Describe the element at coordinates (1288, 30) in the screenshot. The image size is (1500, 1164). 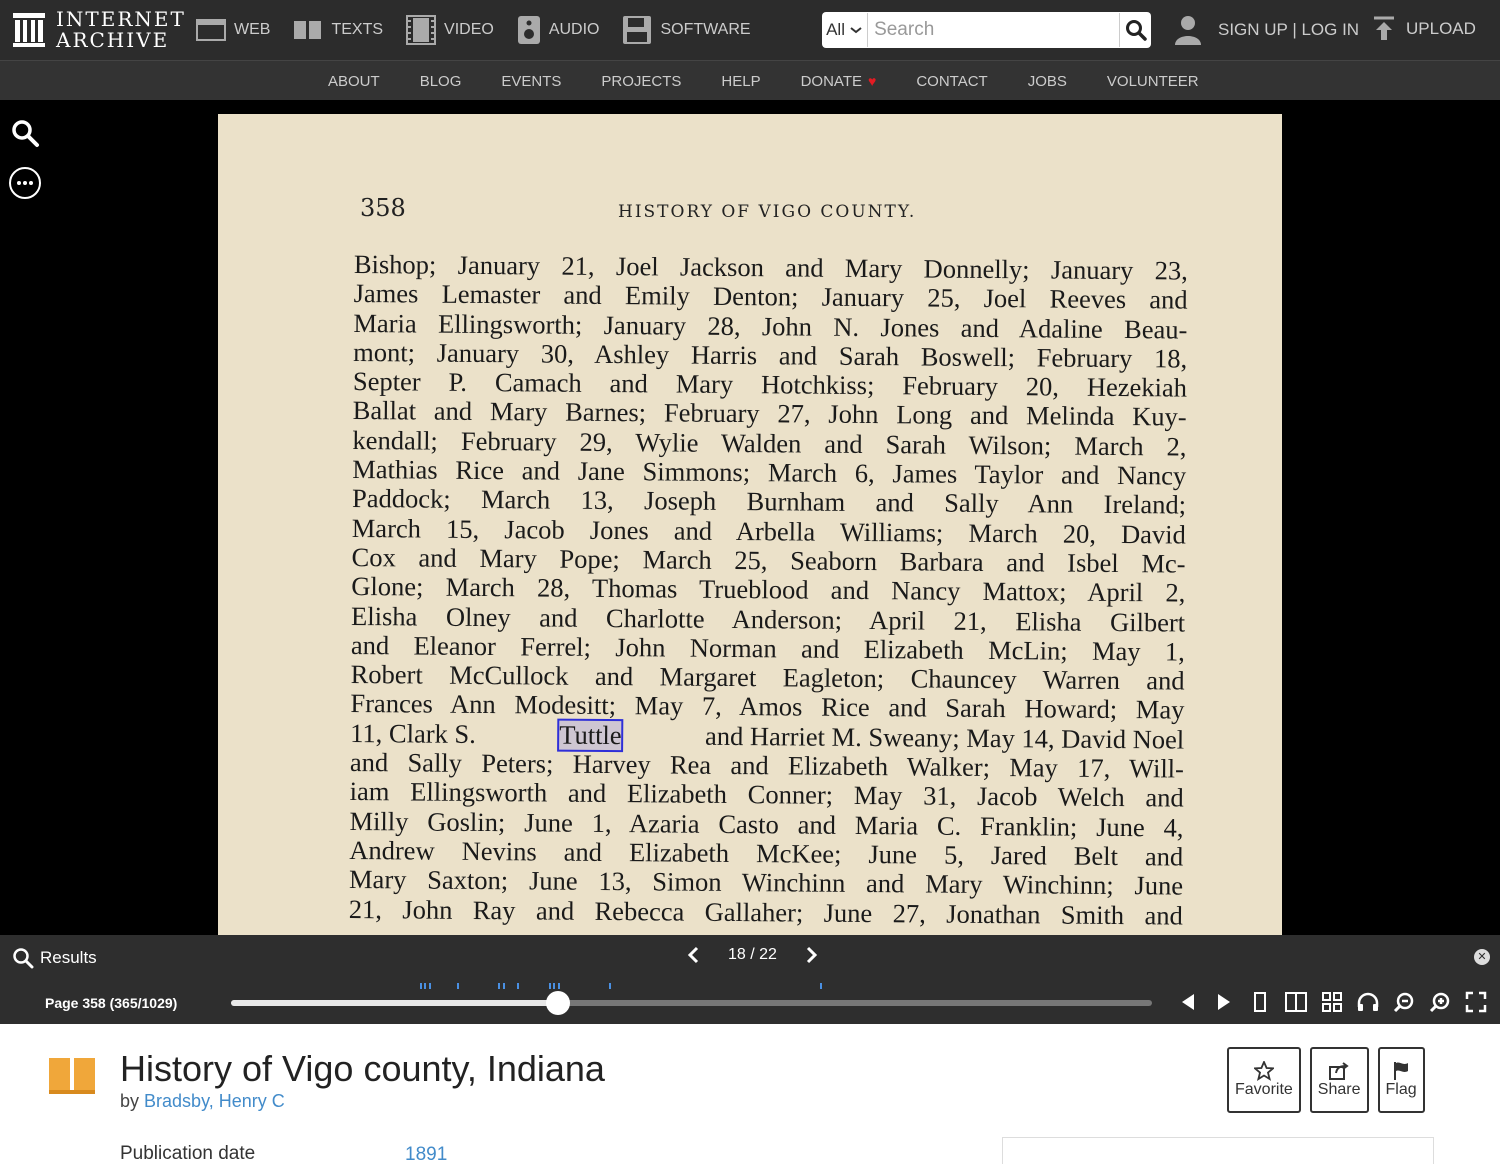
I see `signup-login-link: SIGN UP | LOG IN` at that location.